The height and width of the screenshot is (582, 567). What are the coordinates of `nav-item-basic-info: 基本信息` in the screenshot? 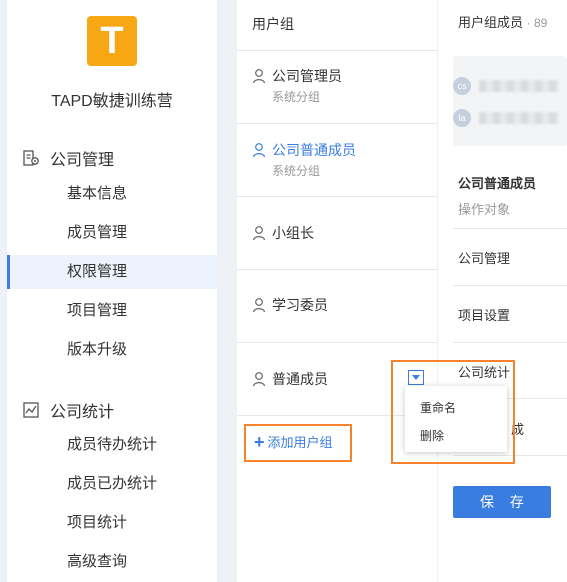 It's located at (112, 194).